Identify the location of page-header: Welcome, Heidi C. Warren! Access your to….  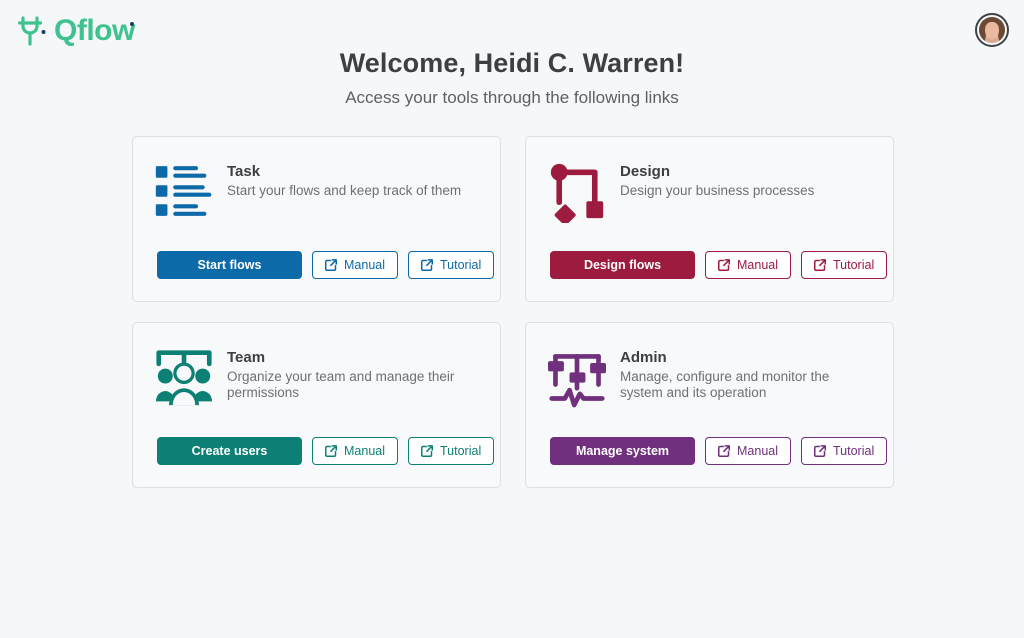
(512, 78).